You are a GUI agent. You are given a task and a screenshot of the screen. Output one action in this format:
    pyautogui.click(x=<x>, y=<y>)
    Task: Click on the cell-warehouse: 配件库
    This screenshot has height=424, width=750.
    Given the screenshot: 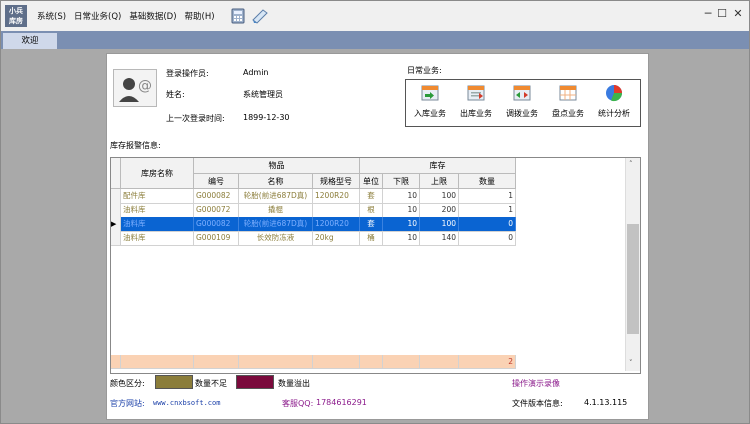 What is the action you would take?
    pyautogui.click(x=157, y=196)
    